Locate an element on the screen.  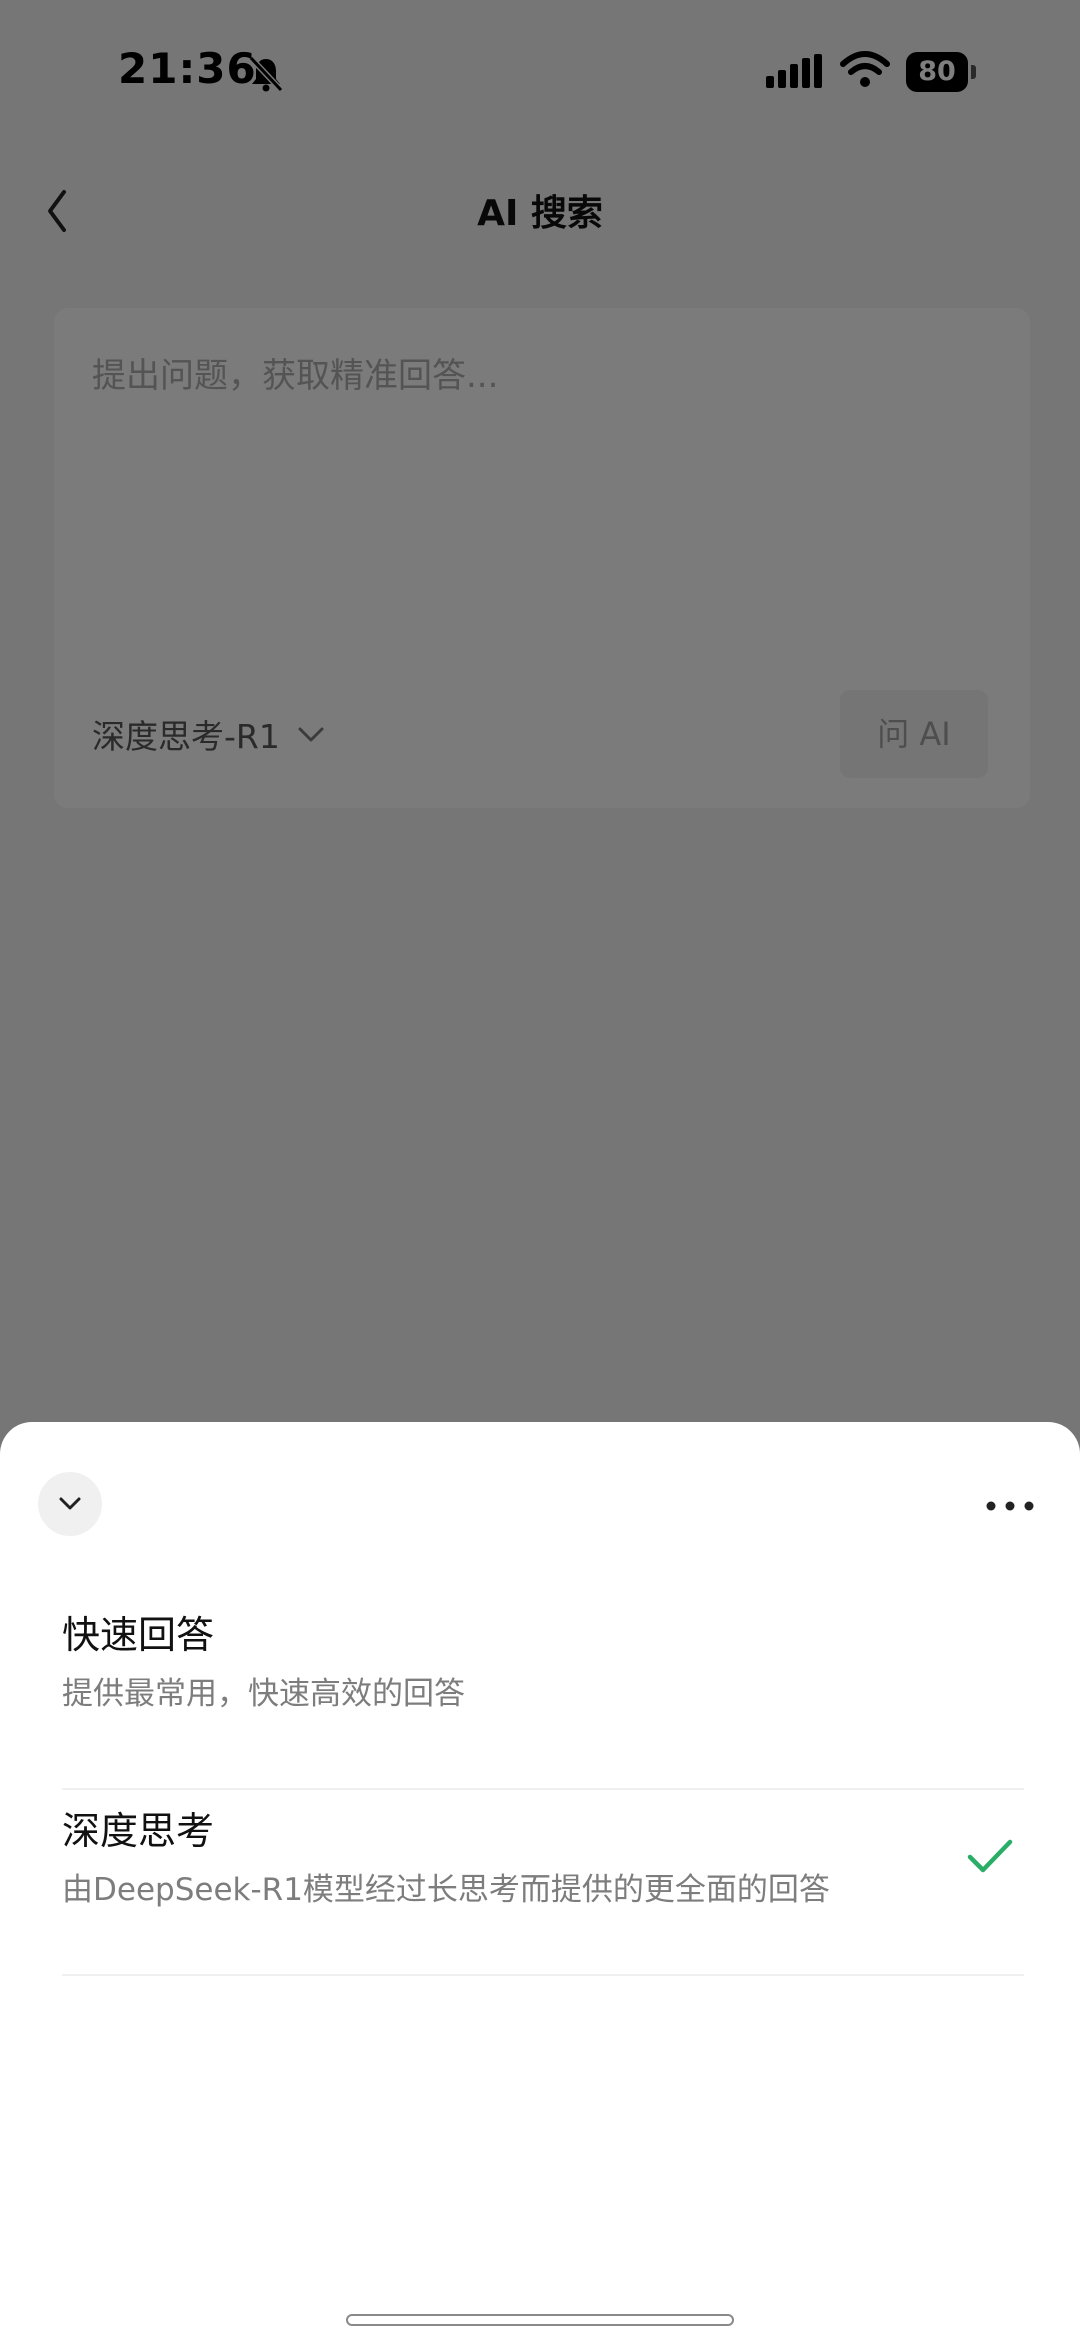
collapse-sheet-button is located at coordinates (70, 1504).